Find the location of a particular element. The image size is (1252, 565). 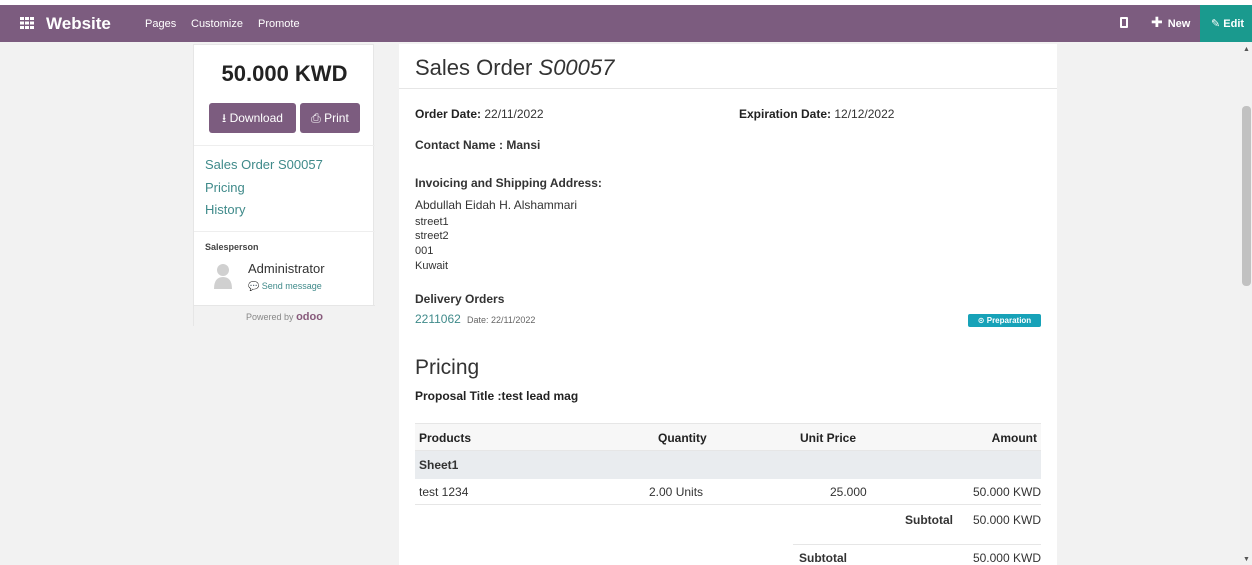

print-icon: ⎙ is located at coordinates (316, 118).